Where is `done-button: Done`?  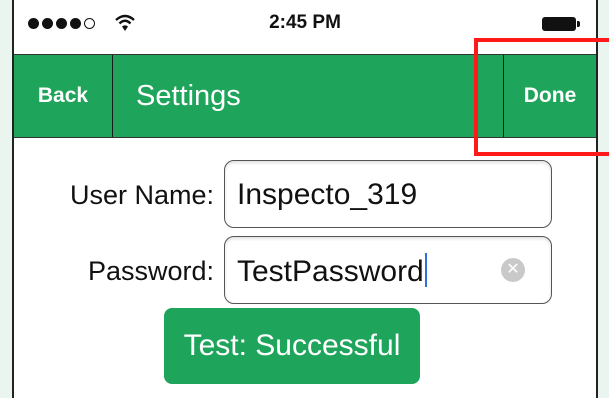
done-button: Done is located at coordinates (549, 96).